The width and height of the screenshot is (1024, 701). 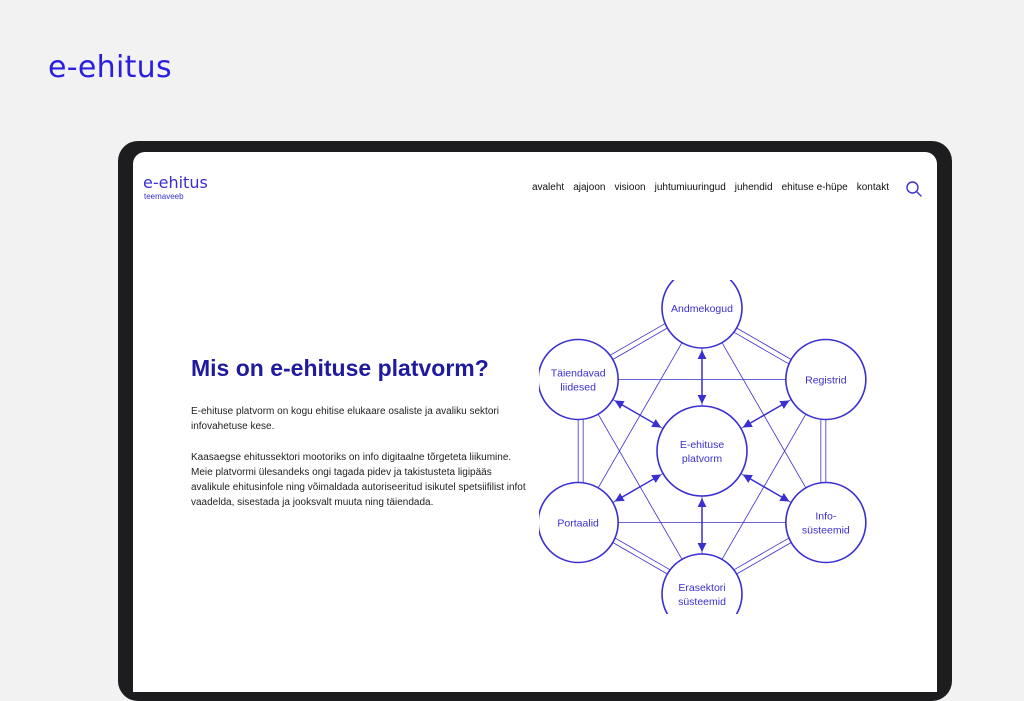 I want to click on nav-item-visioon: visioon, so click(x=629, y=187).